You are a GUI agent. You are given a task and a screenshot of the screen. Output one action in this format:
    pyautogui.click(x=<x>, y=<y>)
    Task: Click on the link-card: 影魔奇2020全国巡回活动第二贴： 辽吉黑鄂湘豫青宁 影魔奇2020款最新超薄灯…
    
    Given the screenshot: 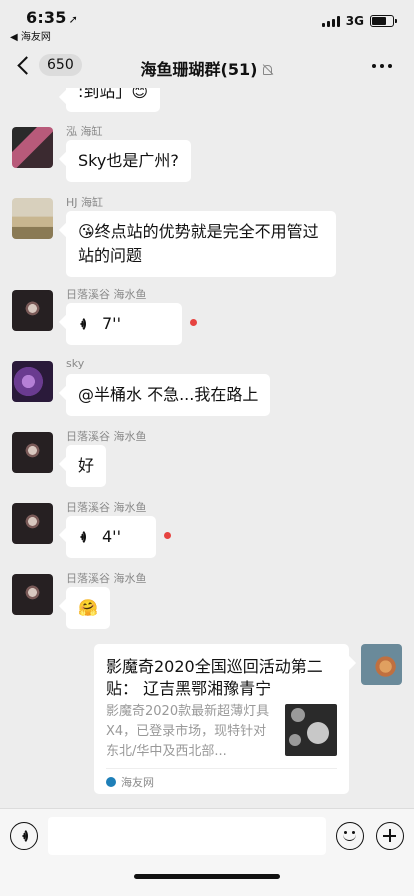 What is the action you would take?
    pyautogui.click(x=221, y=719)
    